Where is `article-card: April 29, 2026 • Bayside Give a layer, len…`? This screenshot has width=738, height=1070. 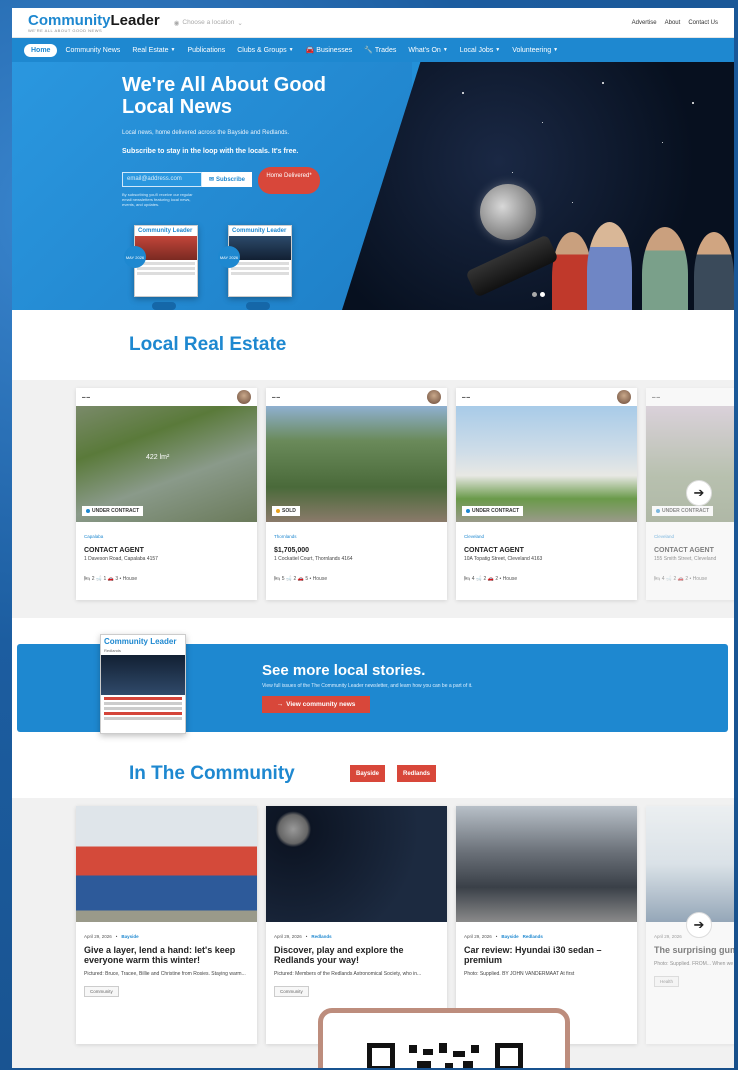 article-card: April 29, 2026 • Bayside Give a layer, len… is located at coordinates (166, 925).